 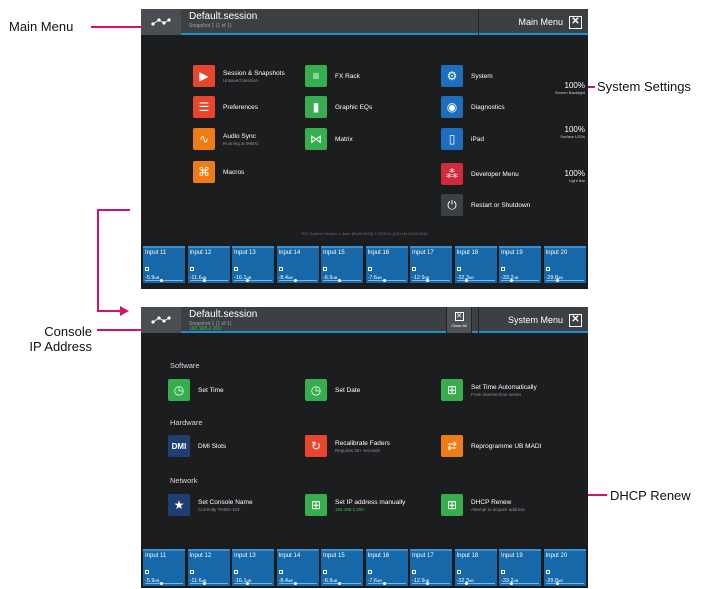 What do you see at coordinates (218, 172) in the screenshot?
I see `menu-tile-macros: ⌘ Macros` at bounding box center [218, 172].